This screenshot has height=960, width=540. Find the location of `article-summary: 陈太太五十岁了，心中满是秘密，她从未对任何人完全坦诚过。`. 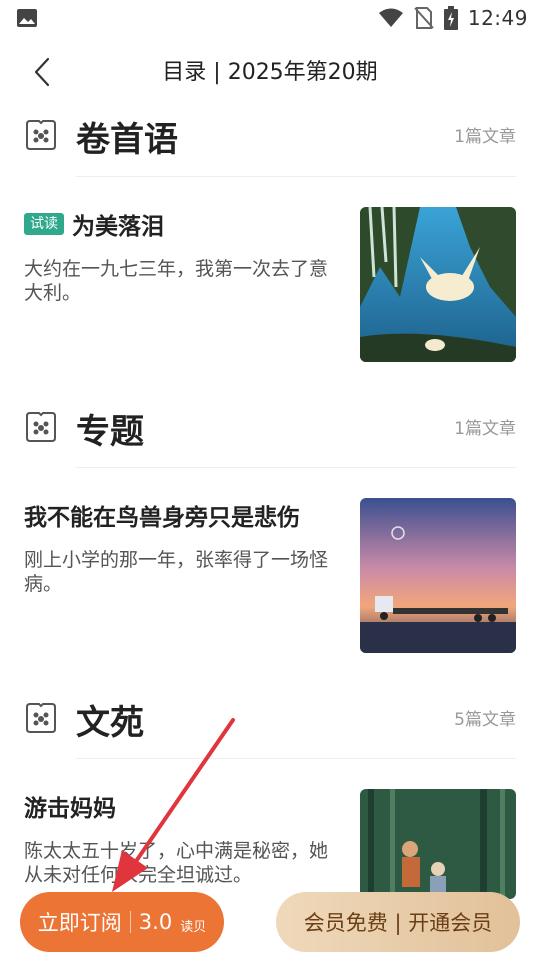

article-summary: 陈太太五十岁了，心中满是秘密，她从未对任何人完全坦诚过。 is located at coordinates (176, 863).